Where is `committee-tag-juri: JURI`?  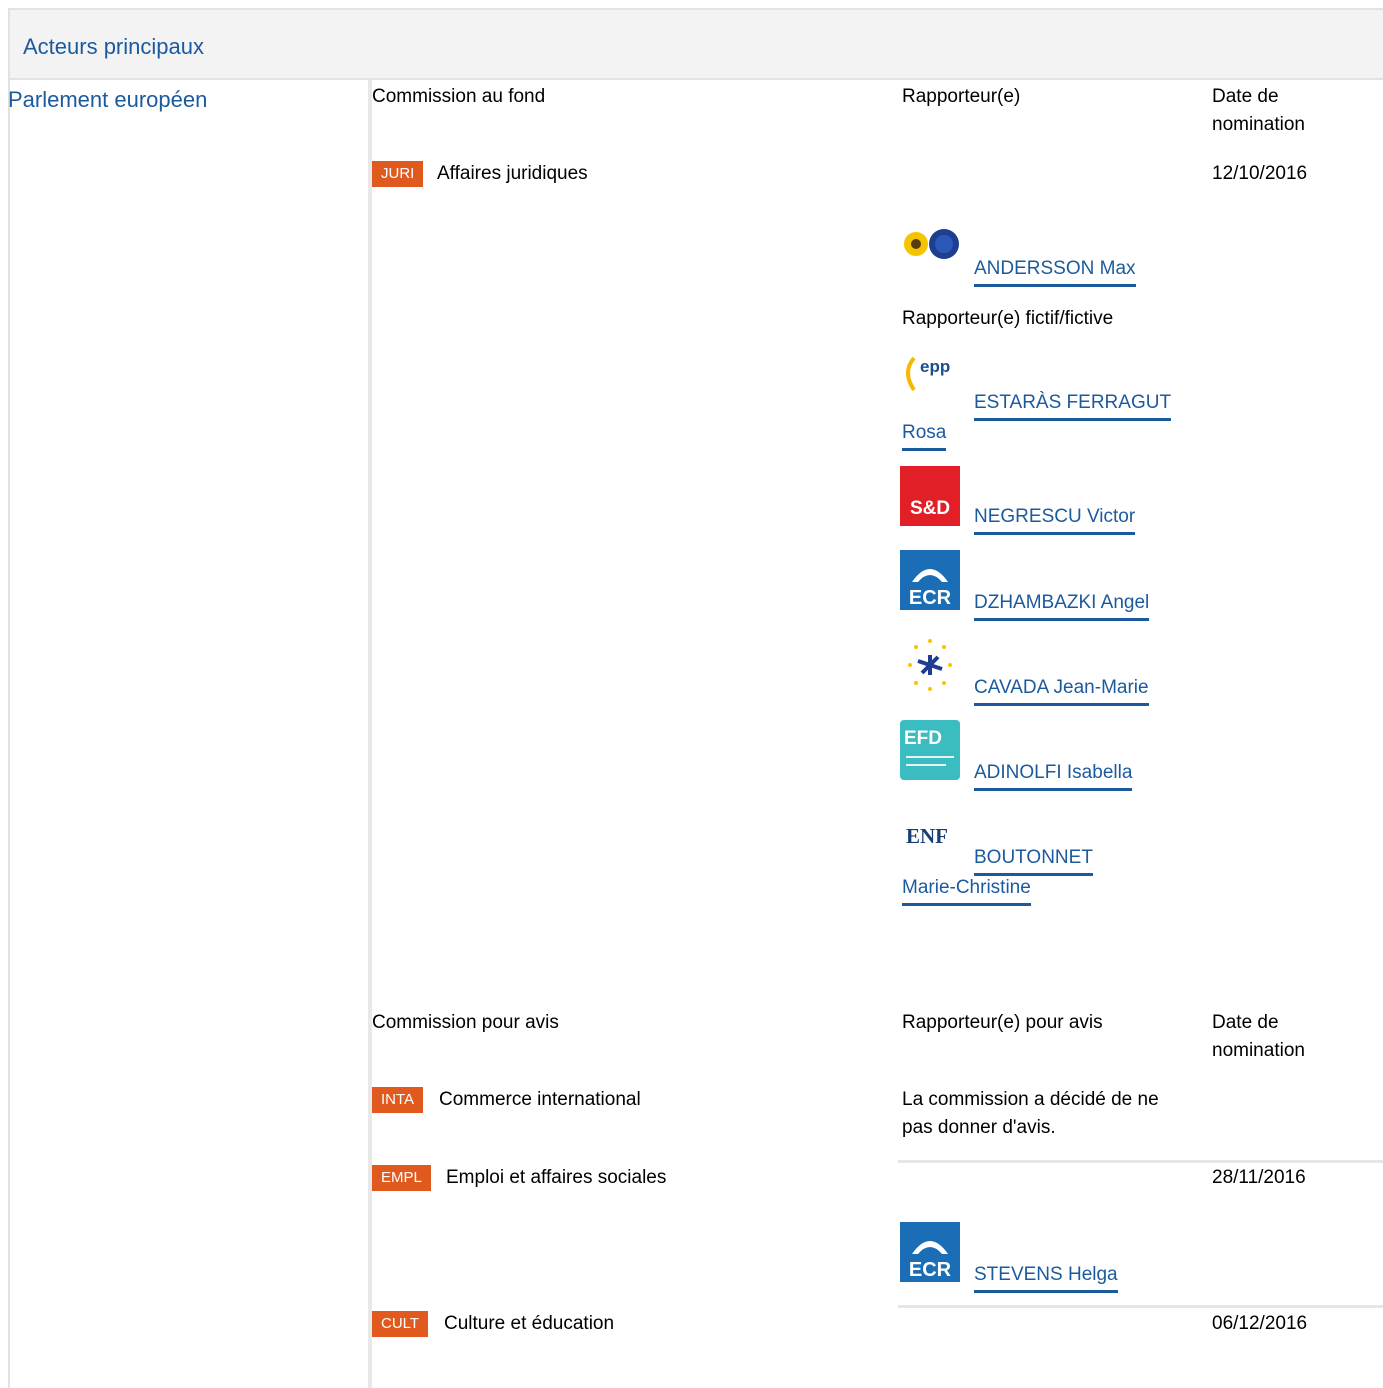
committee-tag-juri: JURI is located at coordinates (398, 174).